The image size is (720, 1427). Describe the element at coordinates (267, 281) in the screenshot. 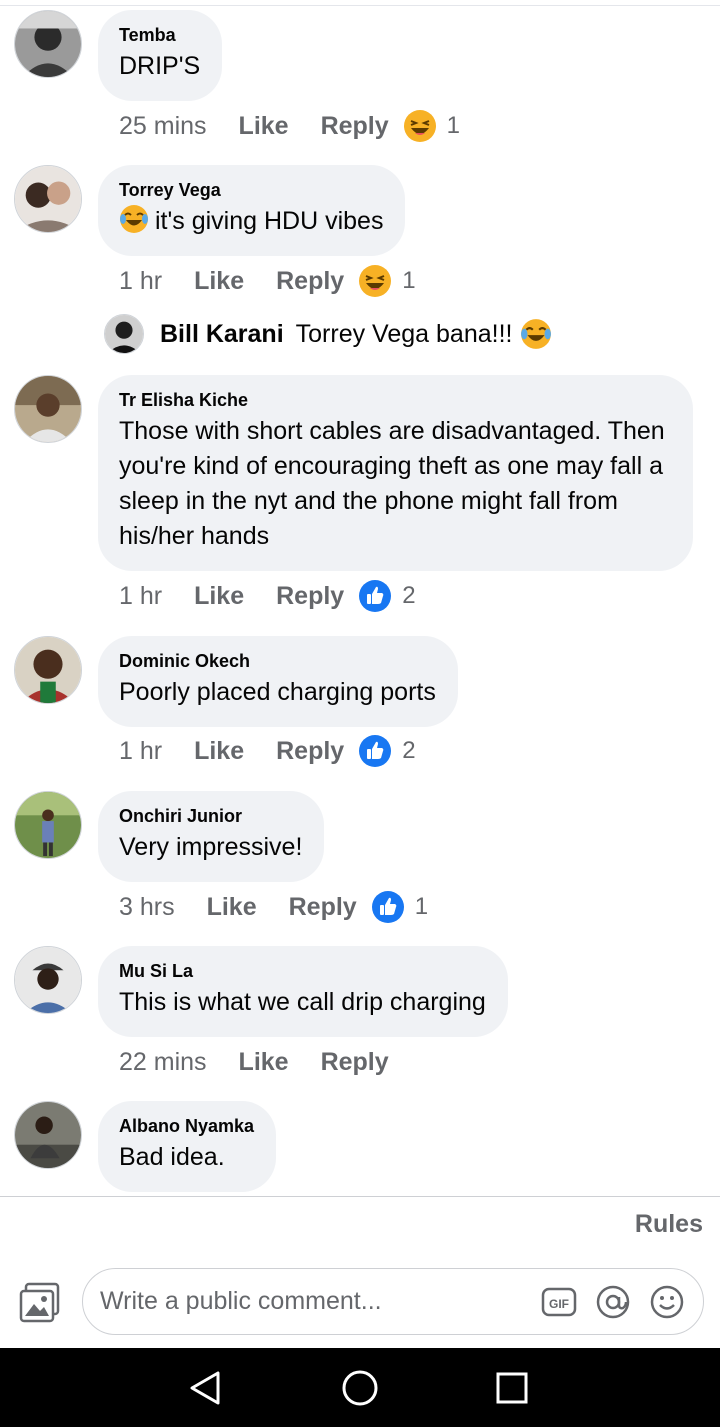

I see `comment-actions: 1 hr Like Reply 1` at that location.